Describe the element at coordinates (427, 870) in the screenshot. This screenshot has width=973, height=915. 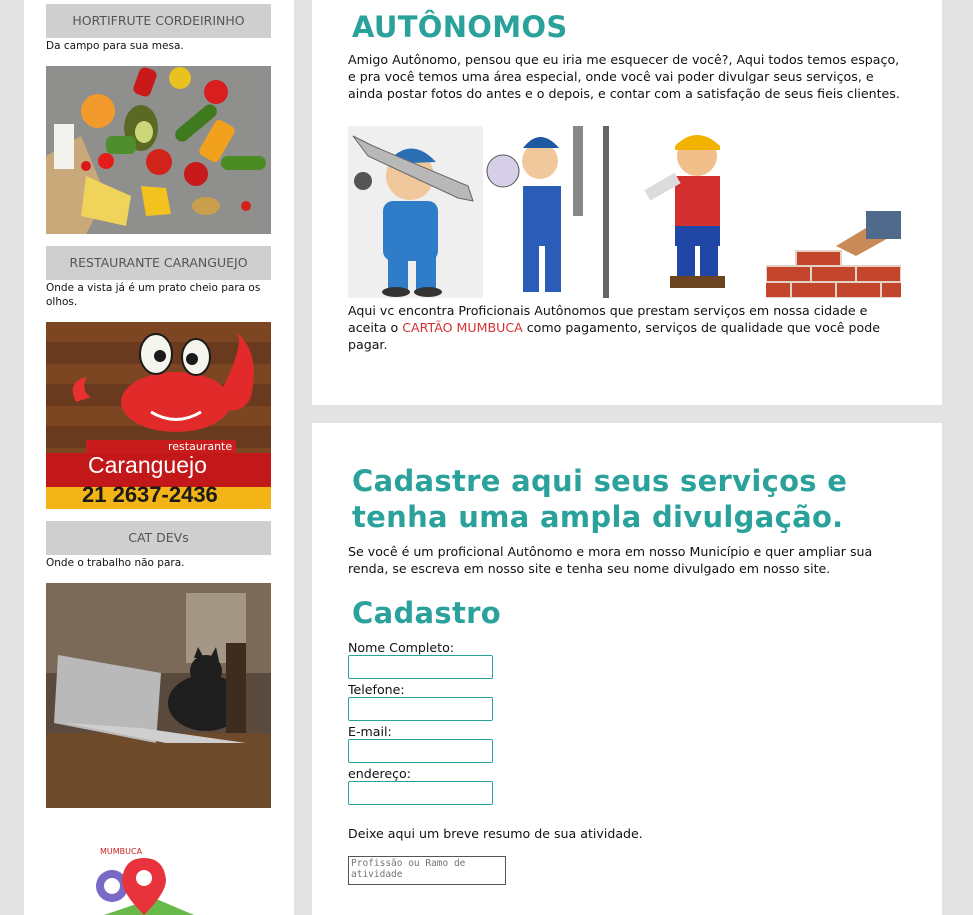
I see `resumo-textarea` at that location.